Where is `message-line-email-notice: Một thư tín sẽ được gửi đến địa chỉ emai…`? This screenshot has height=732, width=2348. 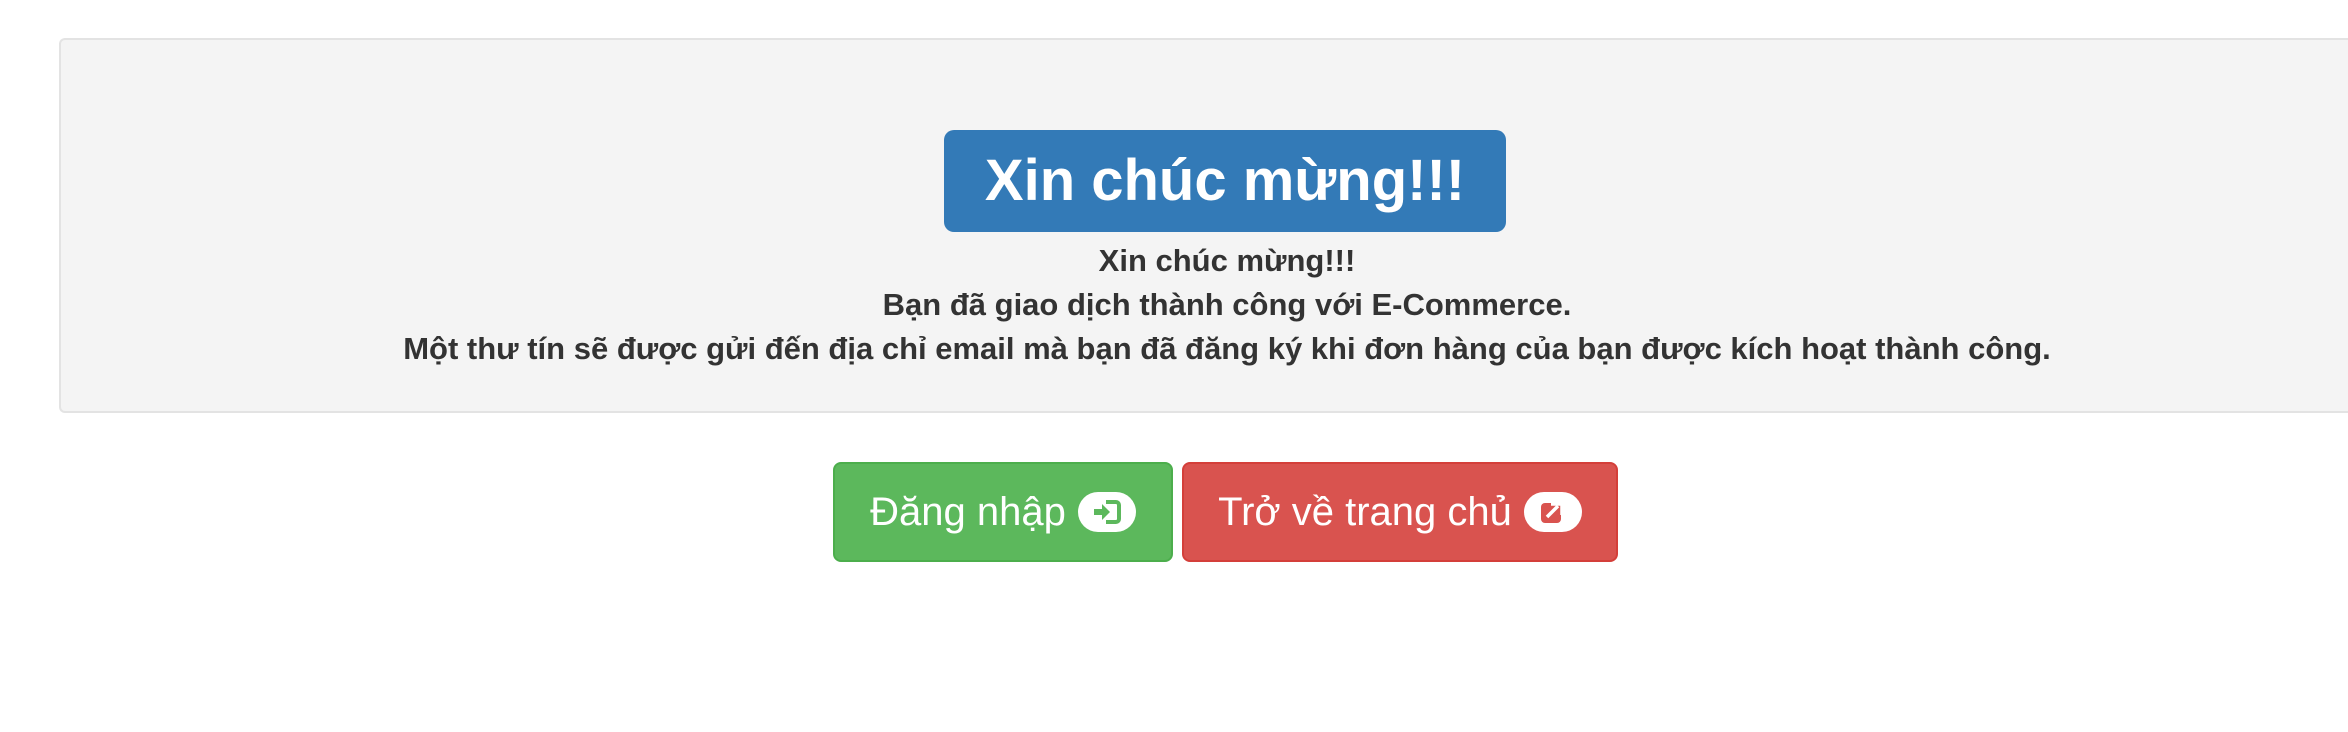 message-line-email-notice: Một thư tín sẽ được gửi đến địa chỉ emai… is located at coordinates (1227, 348).